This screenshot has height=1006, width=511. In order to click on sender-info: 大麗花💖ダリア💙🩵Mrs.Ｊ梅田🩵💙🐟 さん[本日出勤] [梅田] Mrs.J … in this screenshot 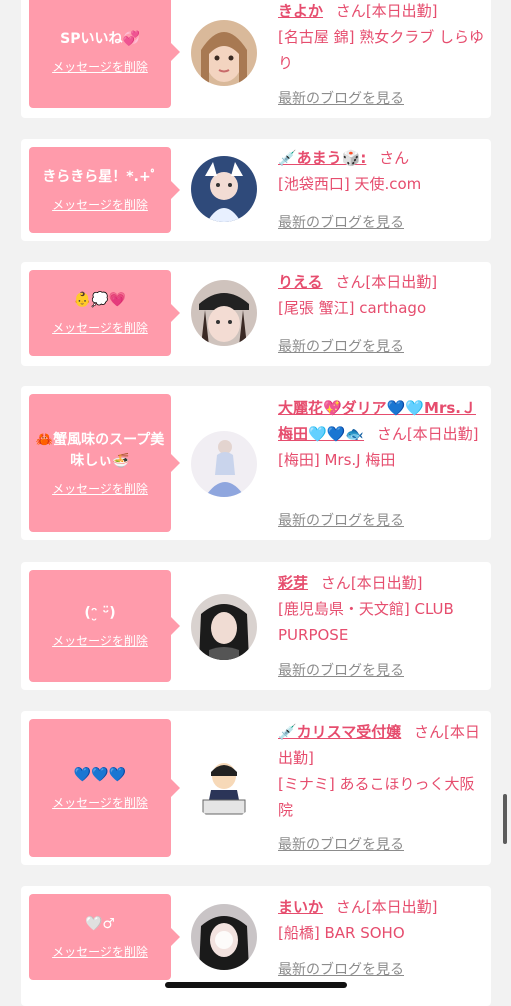, I will do `click(381, 434)`.